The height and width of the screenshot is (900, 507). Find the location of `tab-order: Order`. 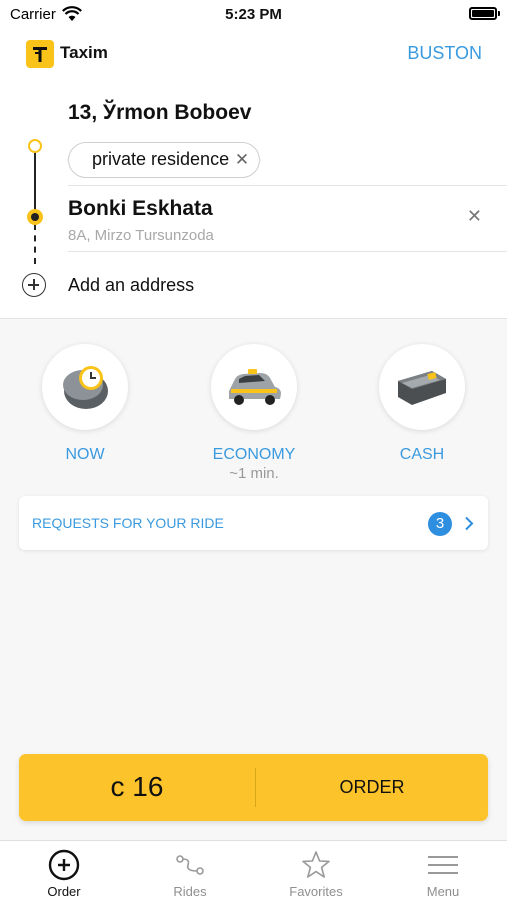

tab-order: Order is located at coordinates (64, 870).